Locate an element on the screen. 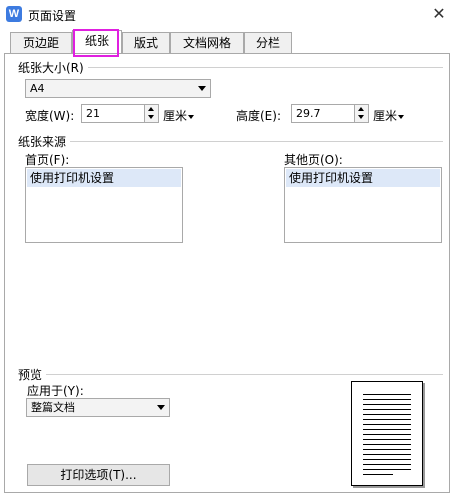  width-value: 21 is located at coordinates (93, 113).